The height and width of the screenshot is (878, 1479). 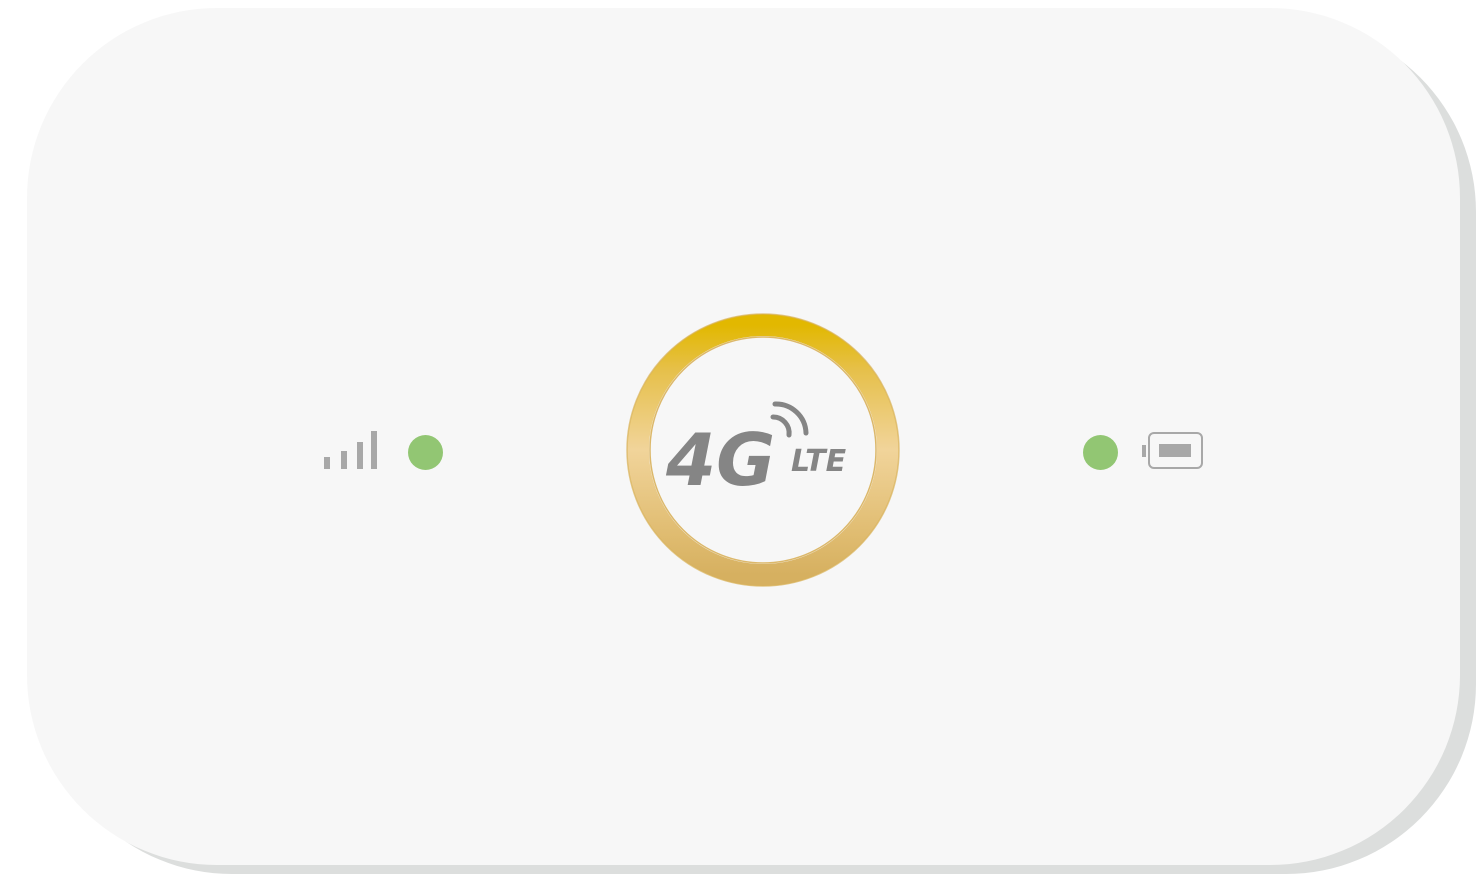 I want to click on battery-icon, so click(x=1172, y=450).